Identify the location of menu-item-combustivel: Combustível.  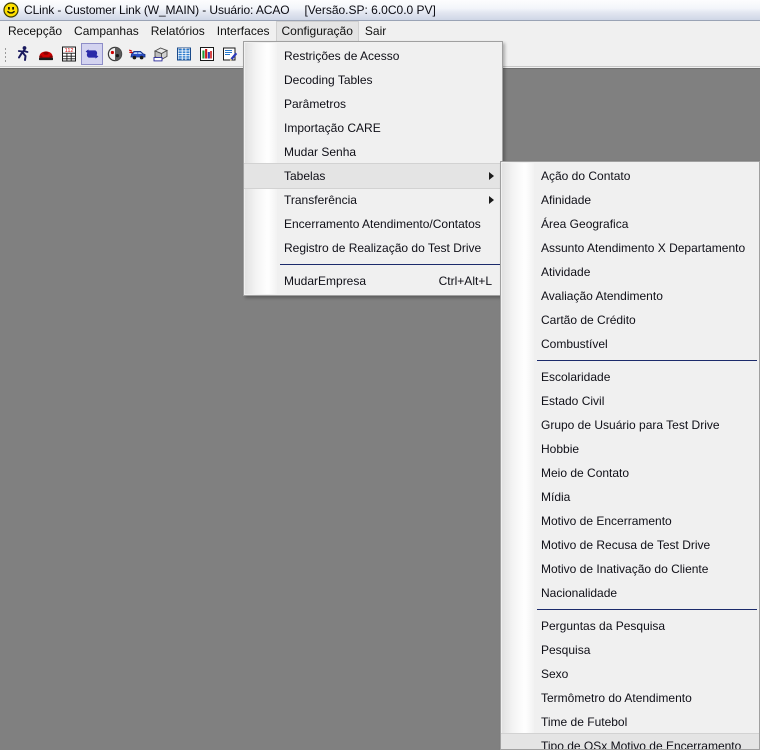
(630, 344).